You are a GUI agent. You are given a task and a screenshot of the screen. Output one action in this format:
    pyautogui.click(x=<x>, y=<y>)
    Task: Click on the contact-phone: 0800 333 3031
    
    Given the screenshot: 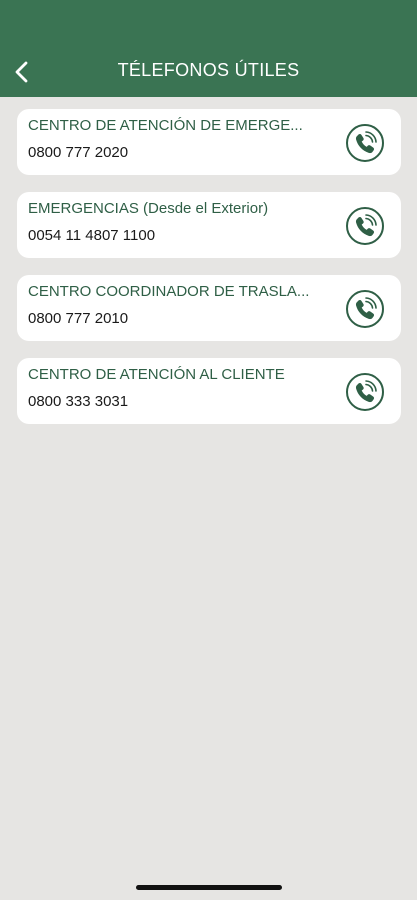 What is the action you would take?
    pyautogui.click(x=78, y=401)
    